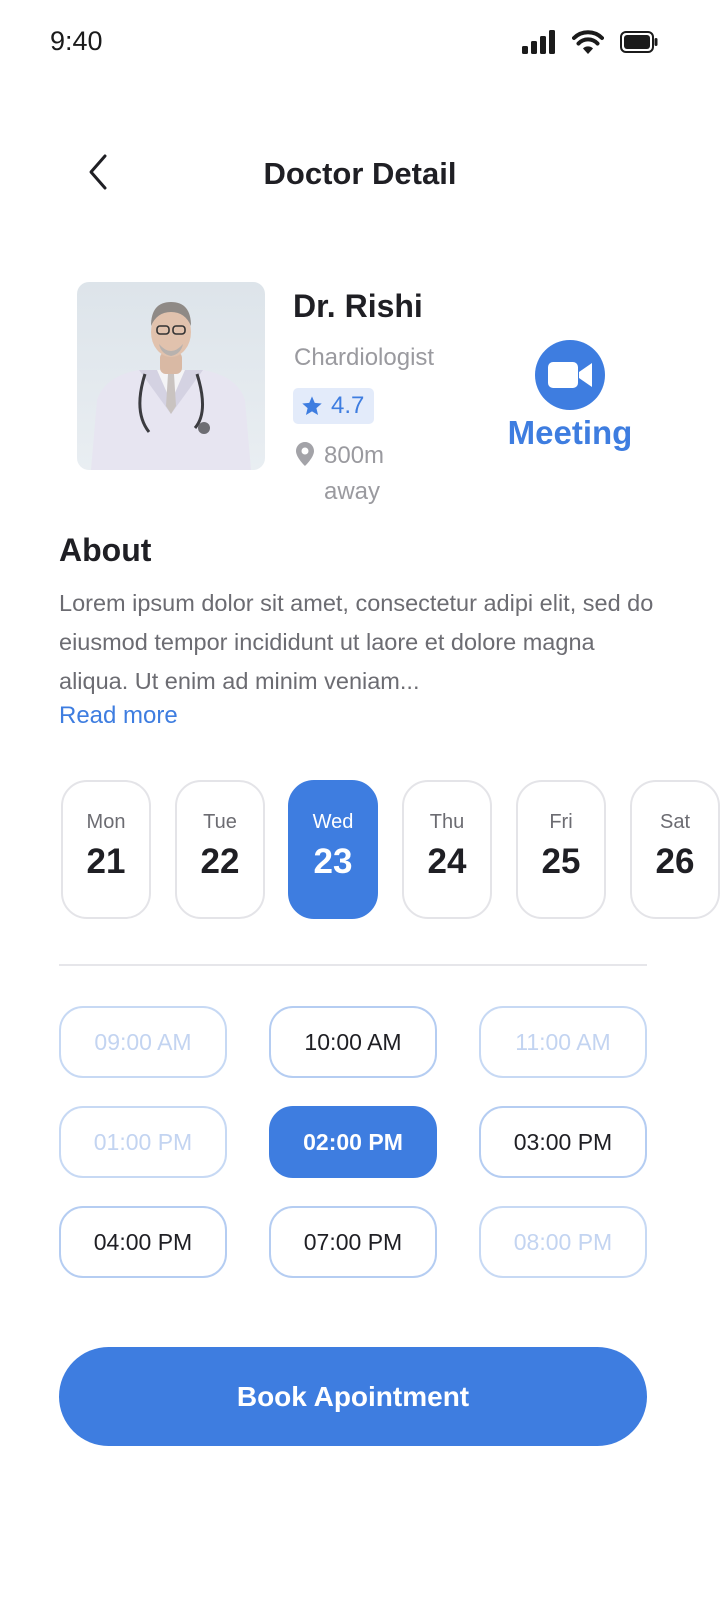 The height and width of the screenshot is (1600, 720). What do you see at coordinates (353, 1142) in the screenshot?
I see `time-slot-0200pm: 02:00 PM` at bounding box center [353, 1142].